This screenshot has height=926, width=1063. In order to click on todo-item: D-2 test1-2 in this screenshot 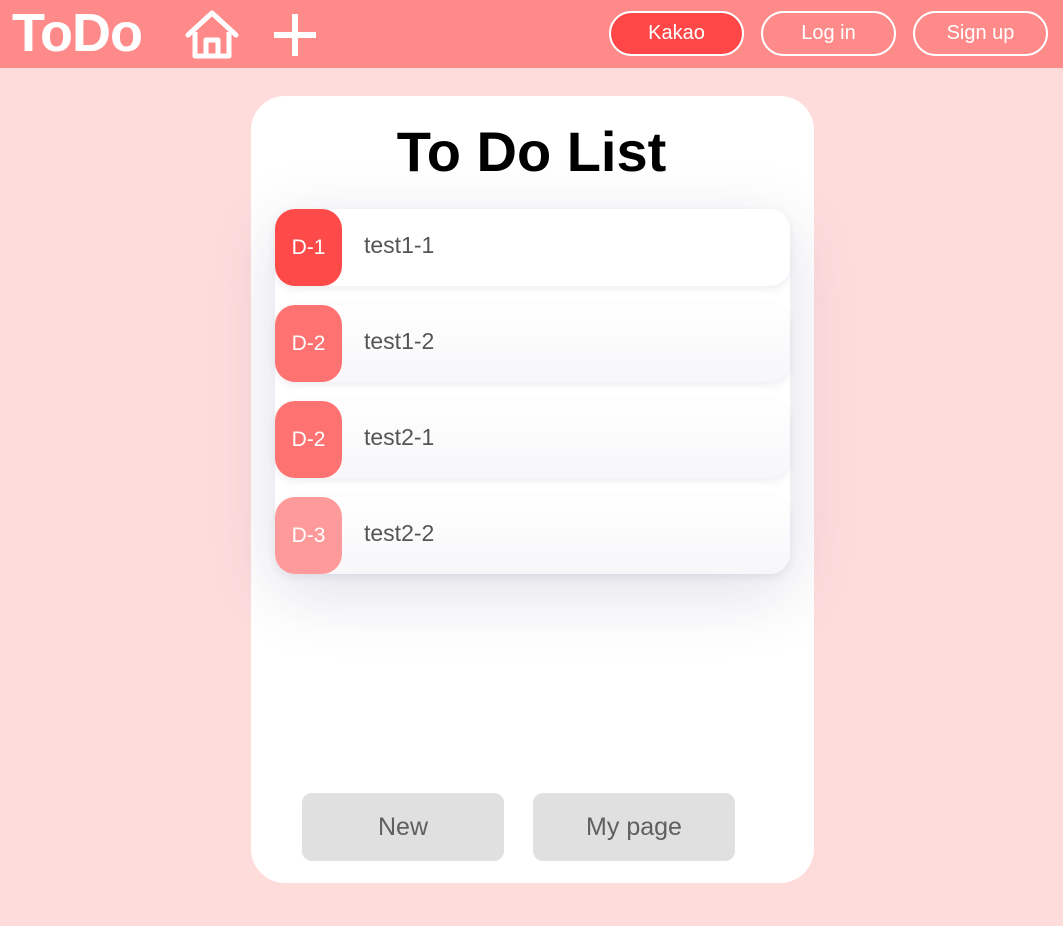, I will do `click(532, 343)`.